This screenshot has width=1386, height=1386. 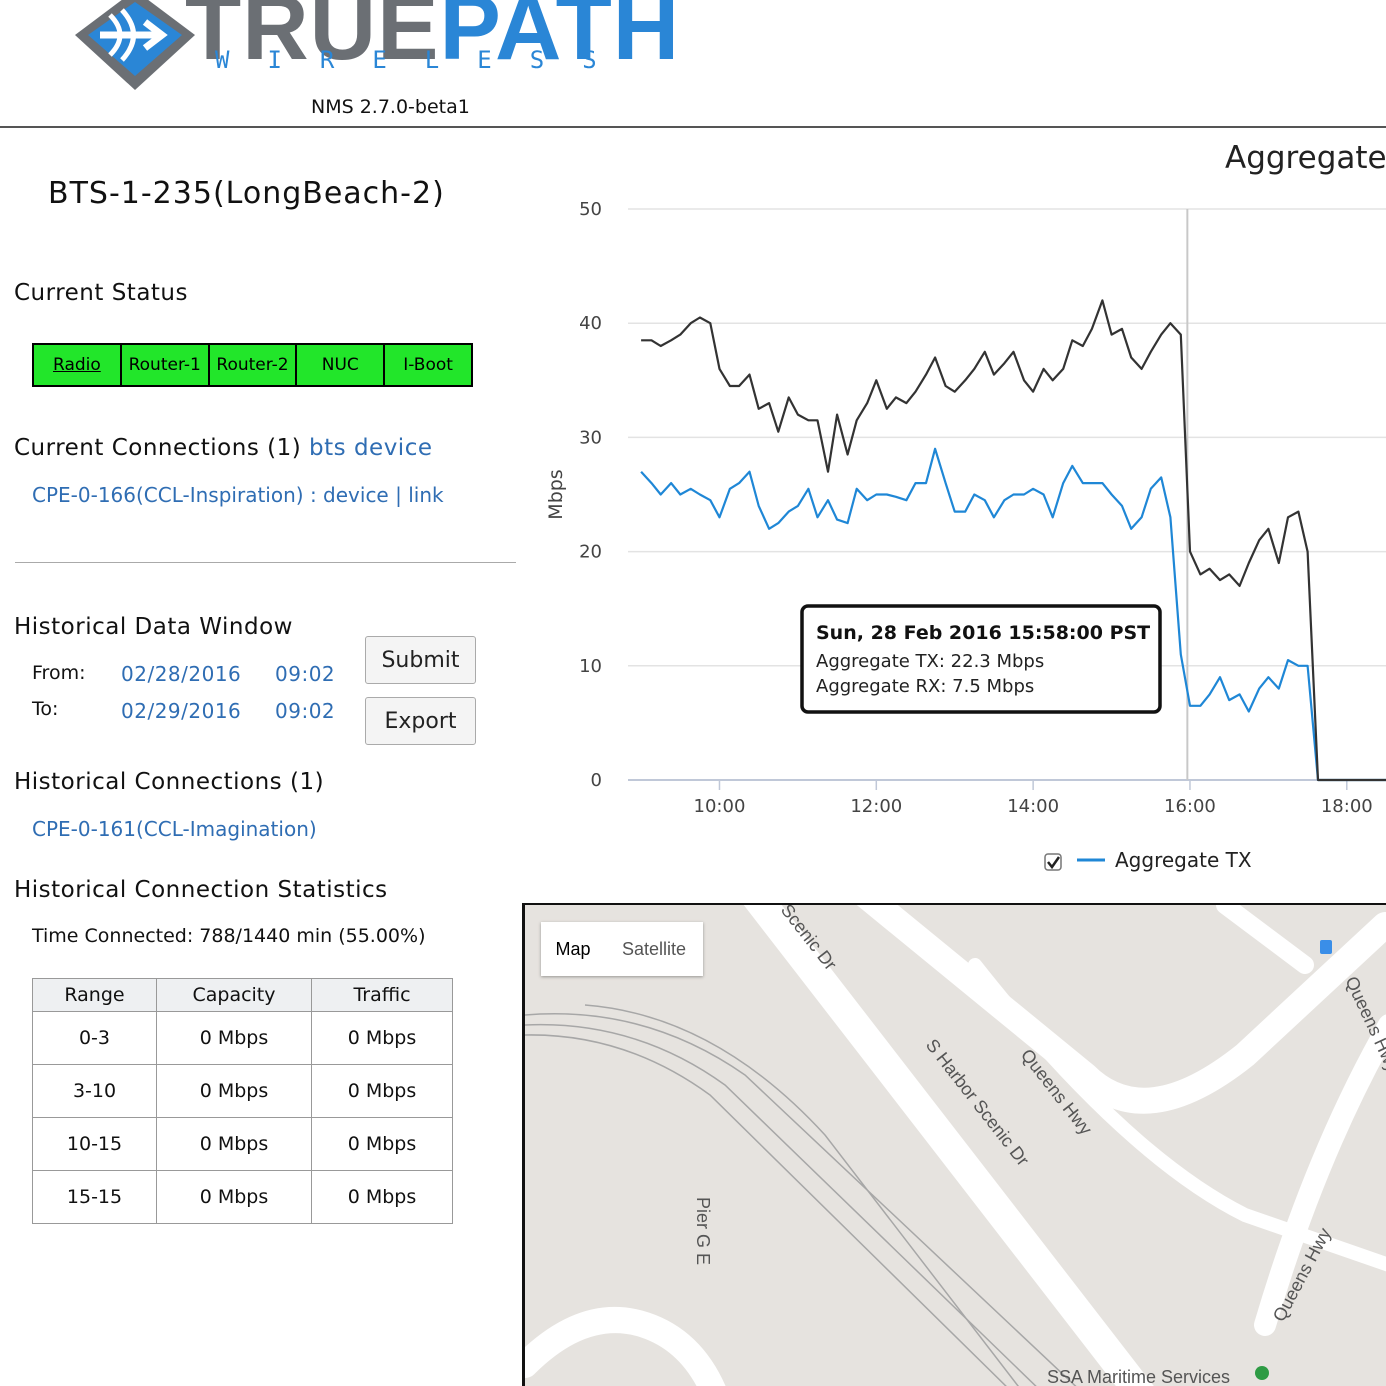 What do you see at coordinates (382, 995) in the screenshot?
I see `header-traffic: Traffic` at bounding box center [382, 995].